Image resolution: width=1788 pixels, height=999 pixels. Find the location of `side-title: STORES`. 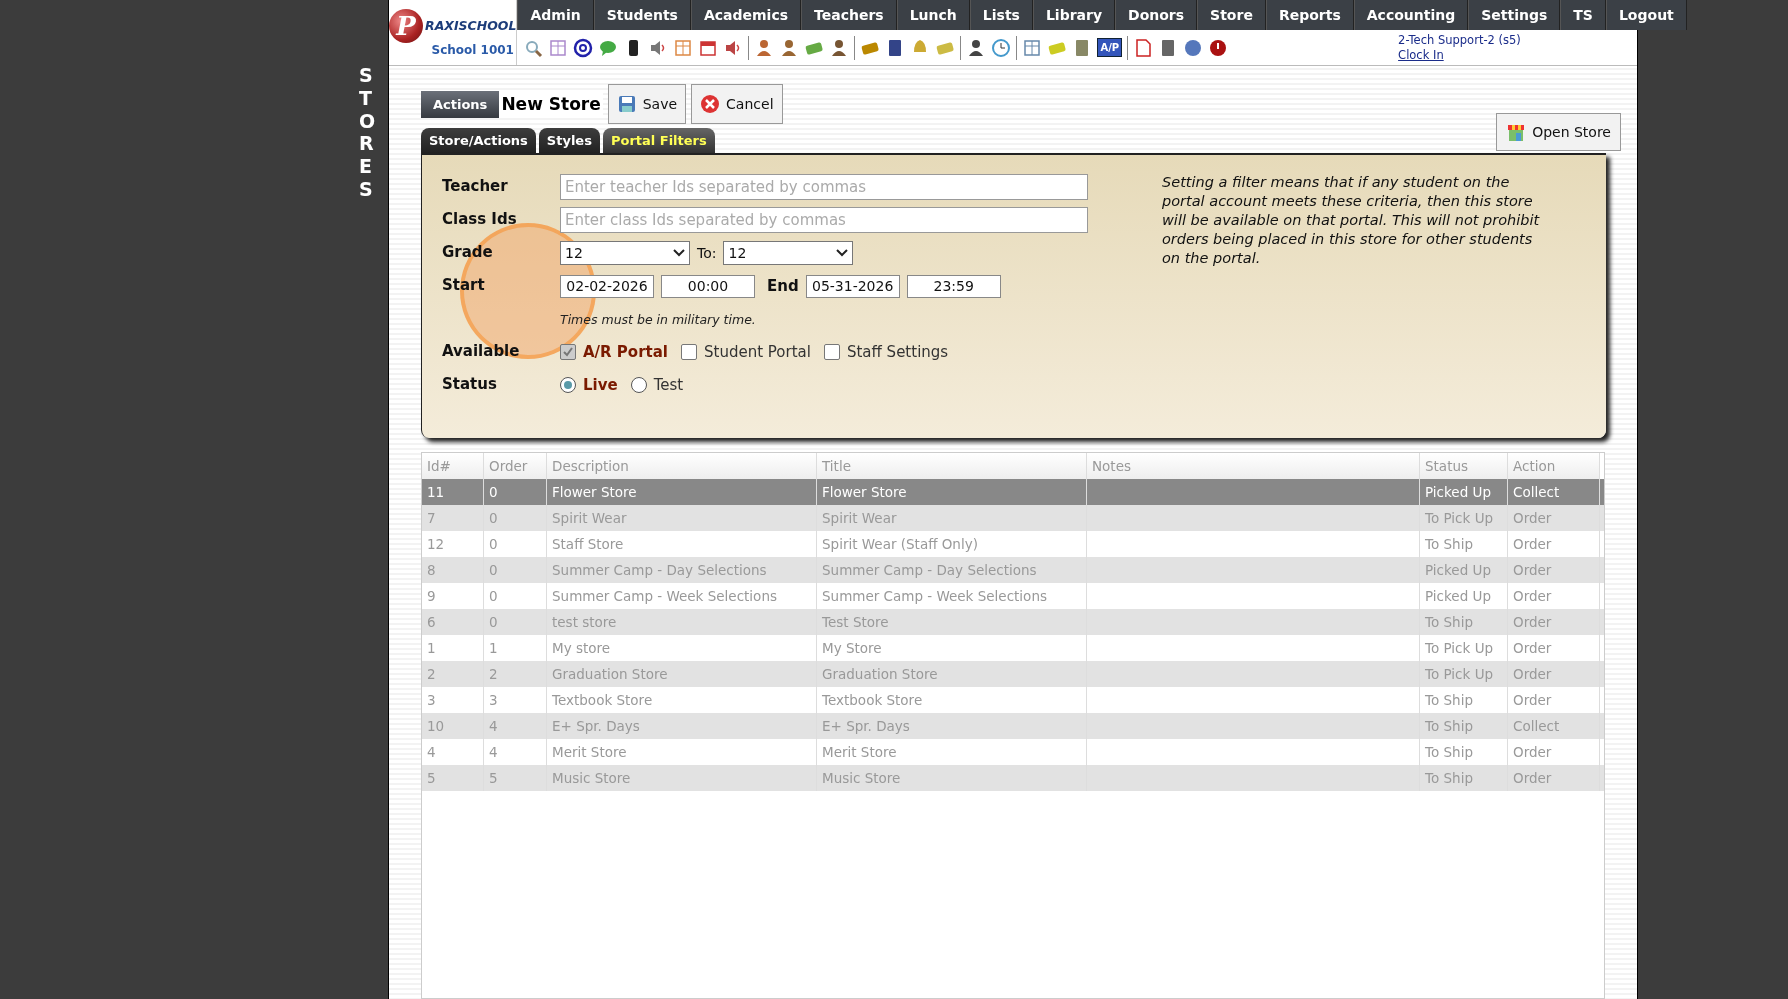

side-title: STORES is located at coordinates (368, 132).